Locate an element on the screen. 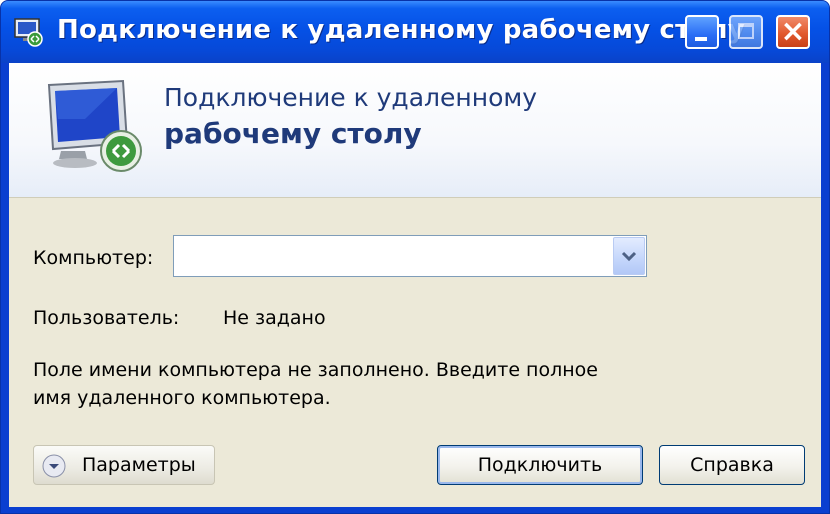  params-button: Параметры is located at coordinates (124, 465).